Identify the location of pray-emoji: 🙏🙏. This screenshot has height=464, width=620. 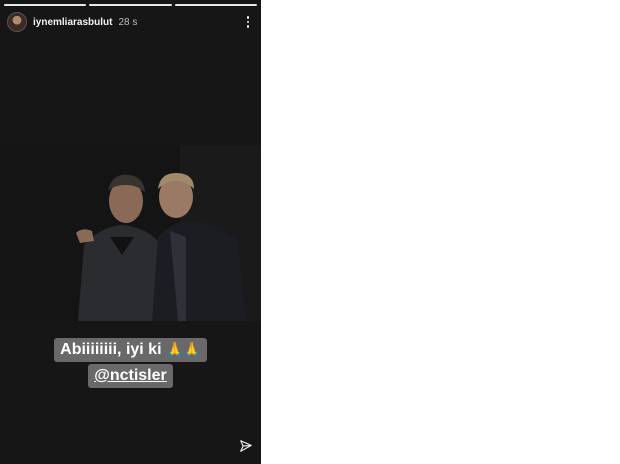
(183, 349).